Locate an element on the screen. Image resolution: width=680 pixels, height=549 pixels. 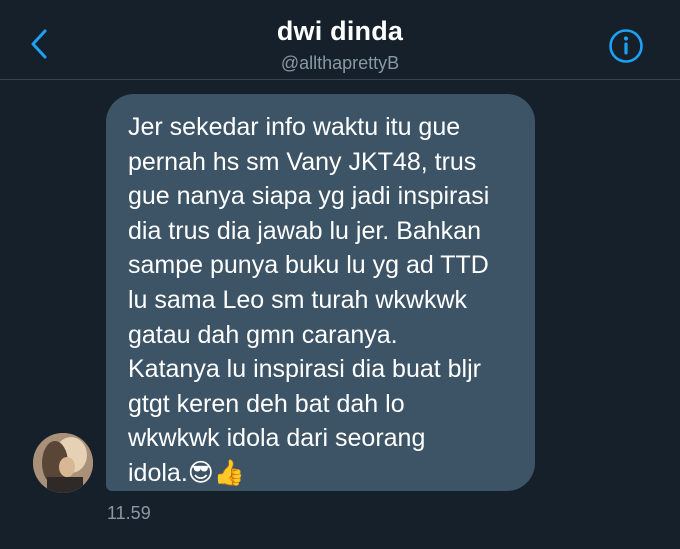
conversation-handle: @allthaprettyB is located at coordinates (340, 63).